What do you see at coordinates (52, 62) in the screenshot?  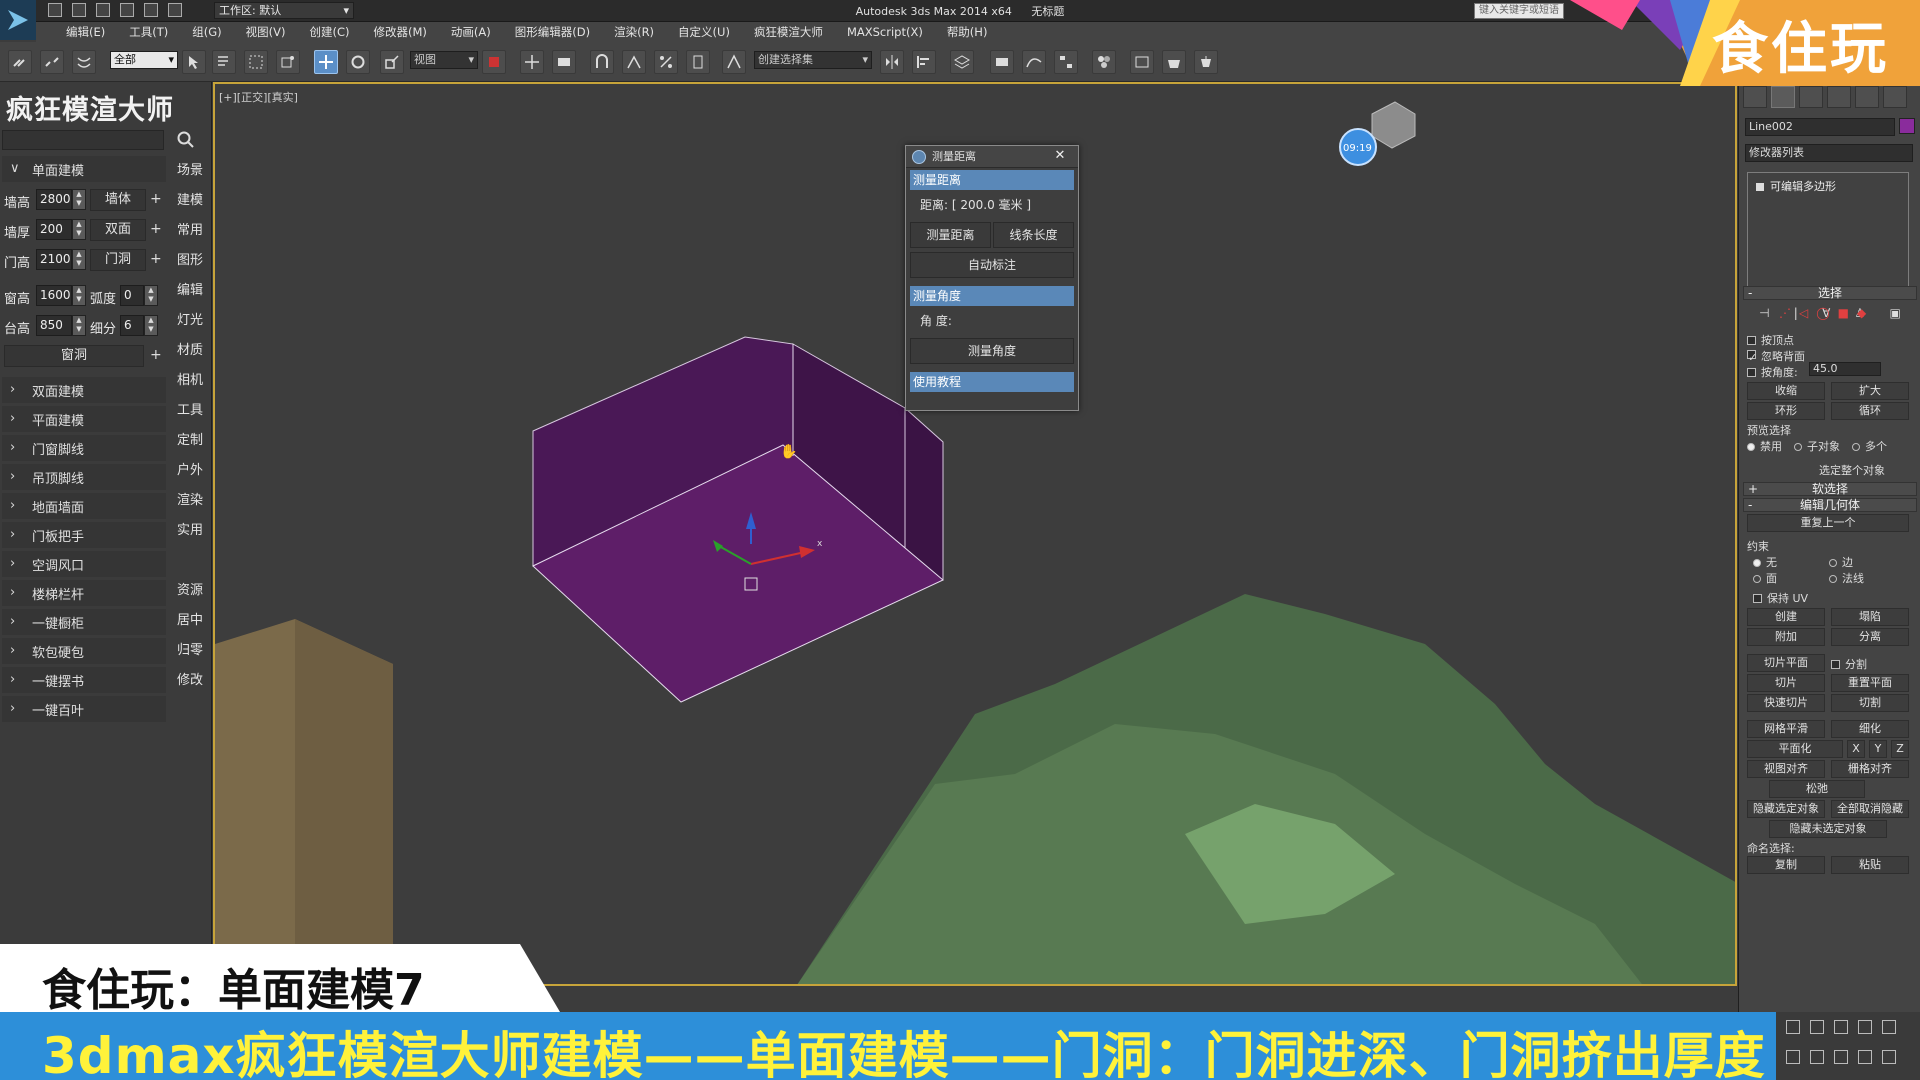 I see `unlink-icon` at bounding box center [52, 62].